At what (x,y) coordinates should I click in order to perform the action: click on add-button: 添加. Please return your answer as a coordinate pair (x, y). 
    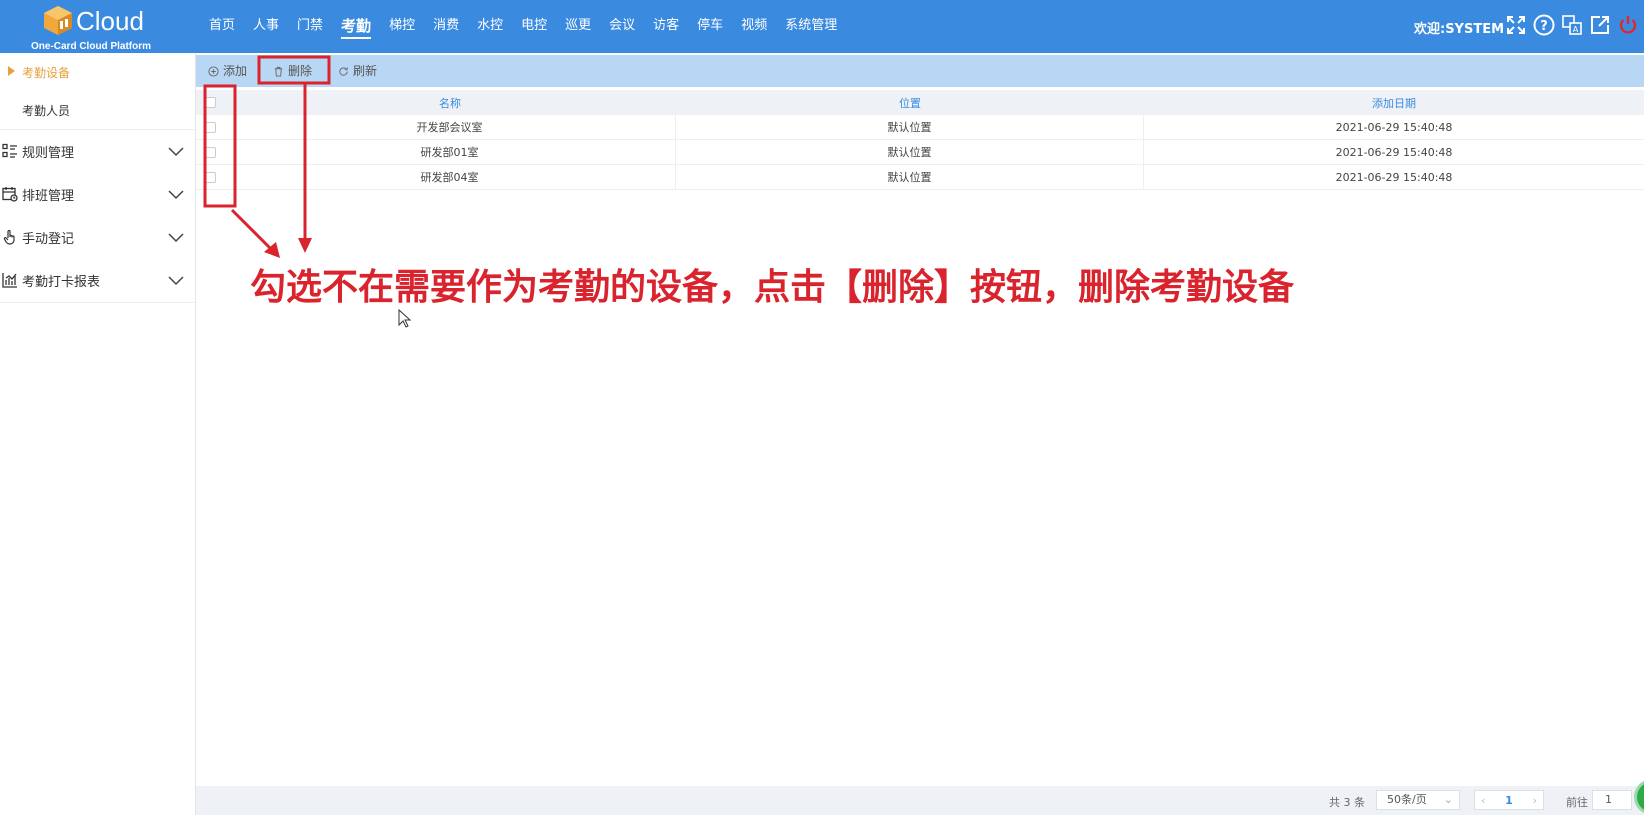
    Looking at the image, I should click on (227, 71).